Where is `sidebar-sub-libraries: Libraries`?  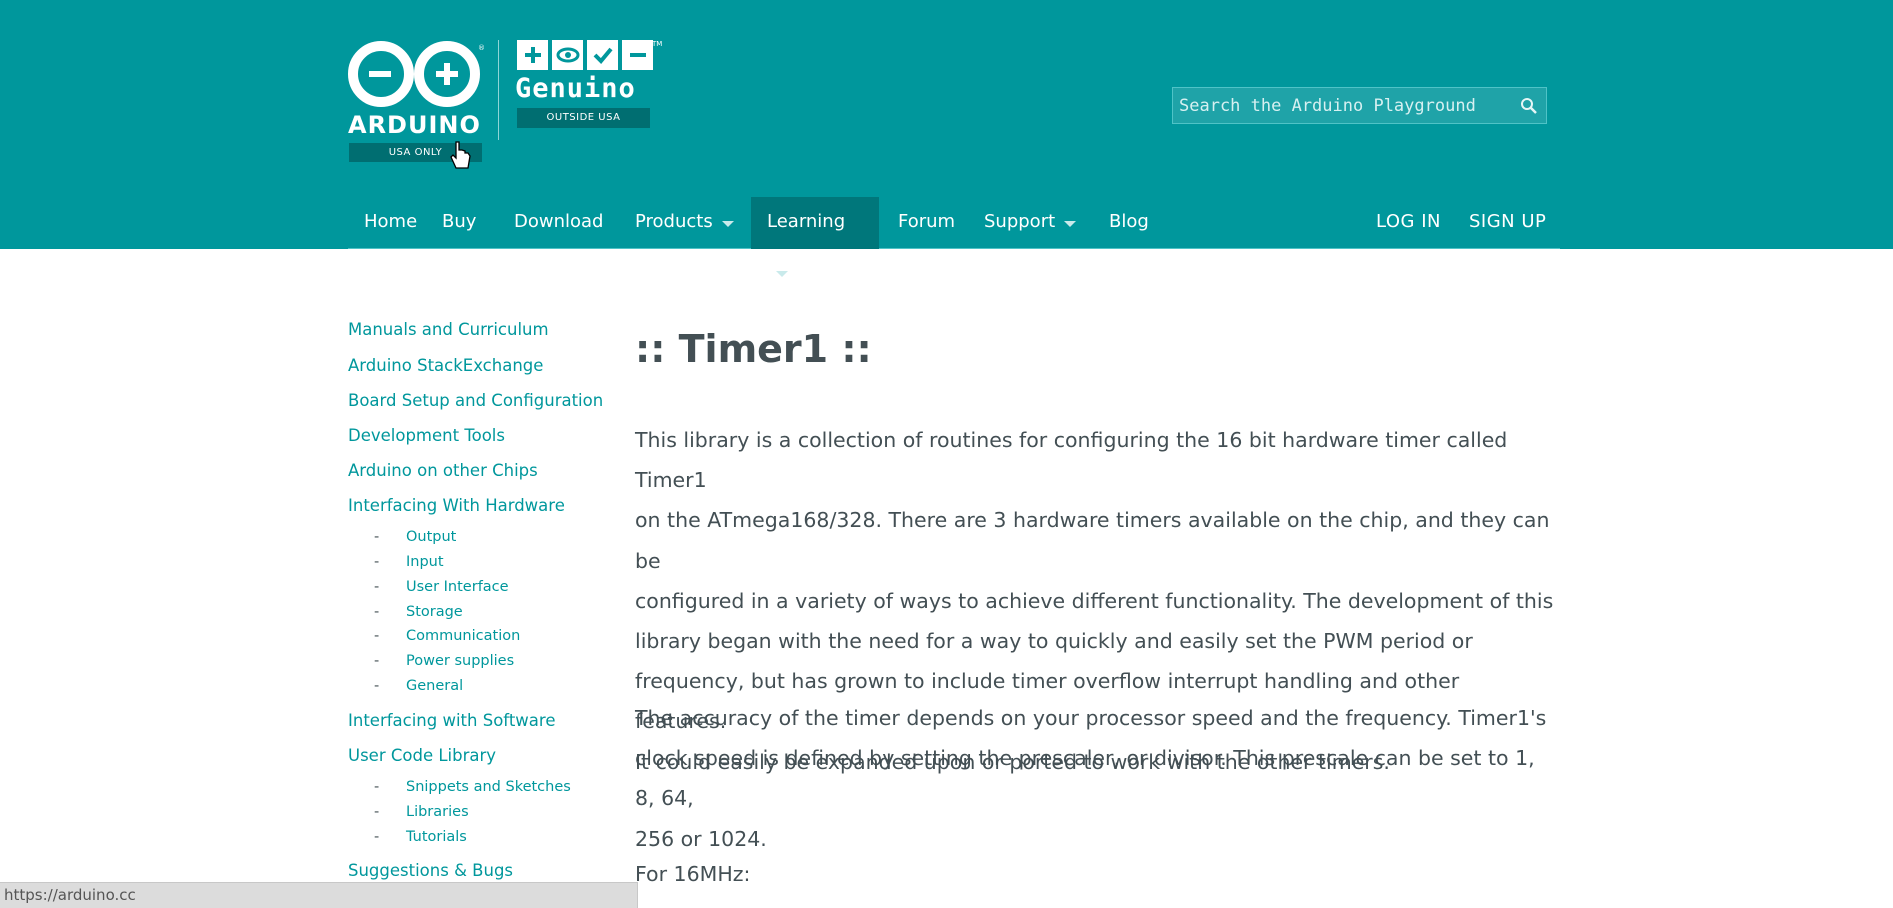
sidebar-sub-libraries: Libraries is located at coordinates (437, 812).